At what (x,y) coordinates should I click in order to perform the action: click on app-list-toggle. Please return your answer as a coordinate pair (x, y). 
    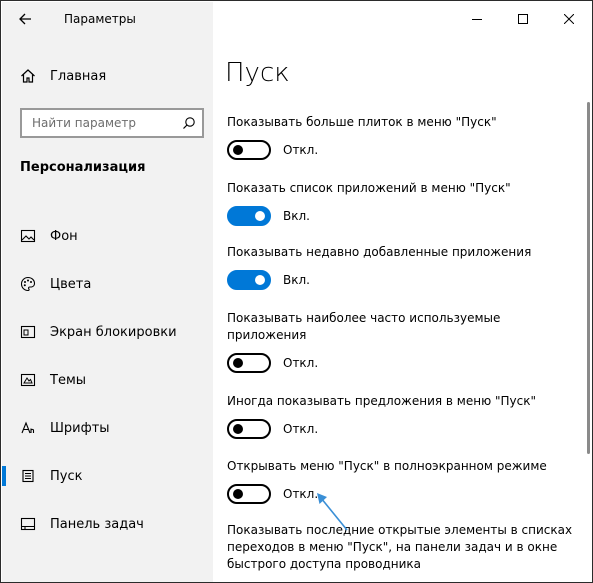
    Looking at the image, I should click on (249, 216).